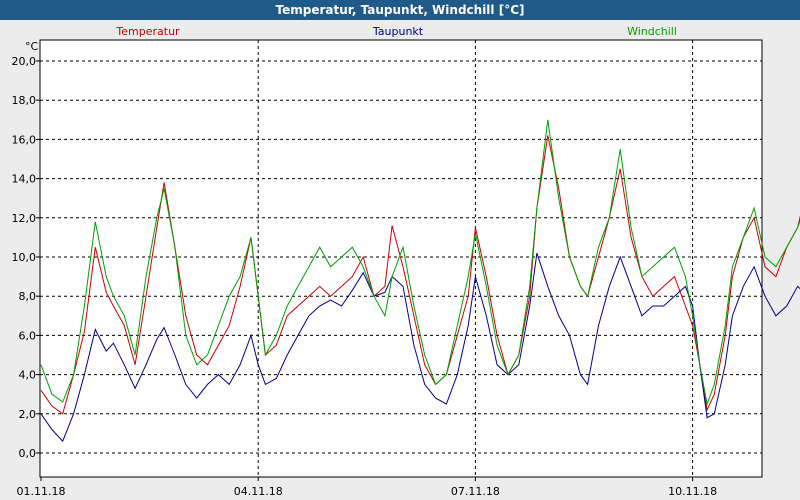 The width and height of the screenshot is (800, 500). Describe the element at coordinates (24, 139) in the screenshot. I see `y-tick-label: 16,0` at that location.